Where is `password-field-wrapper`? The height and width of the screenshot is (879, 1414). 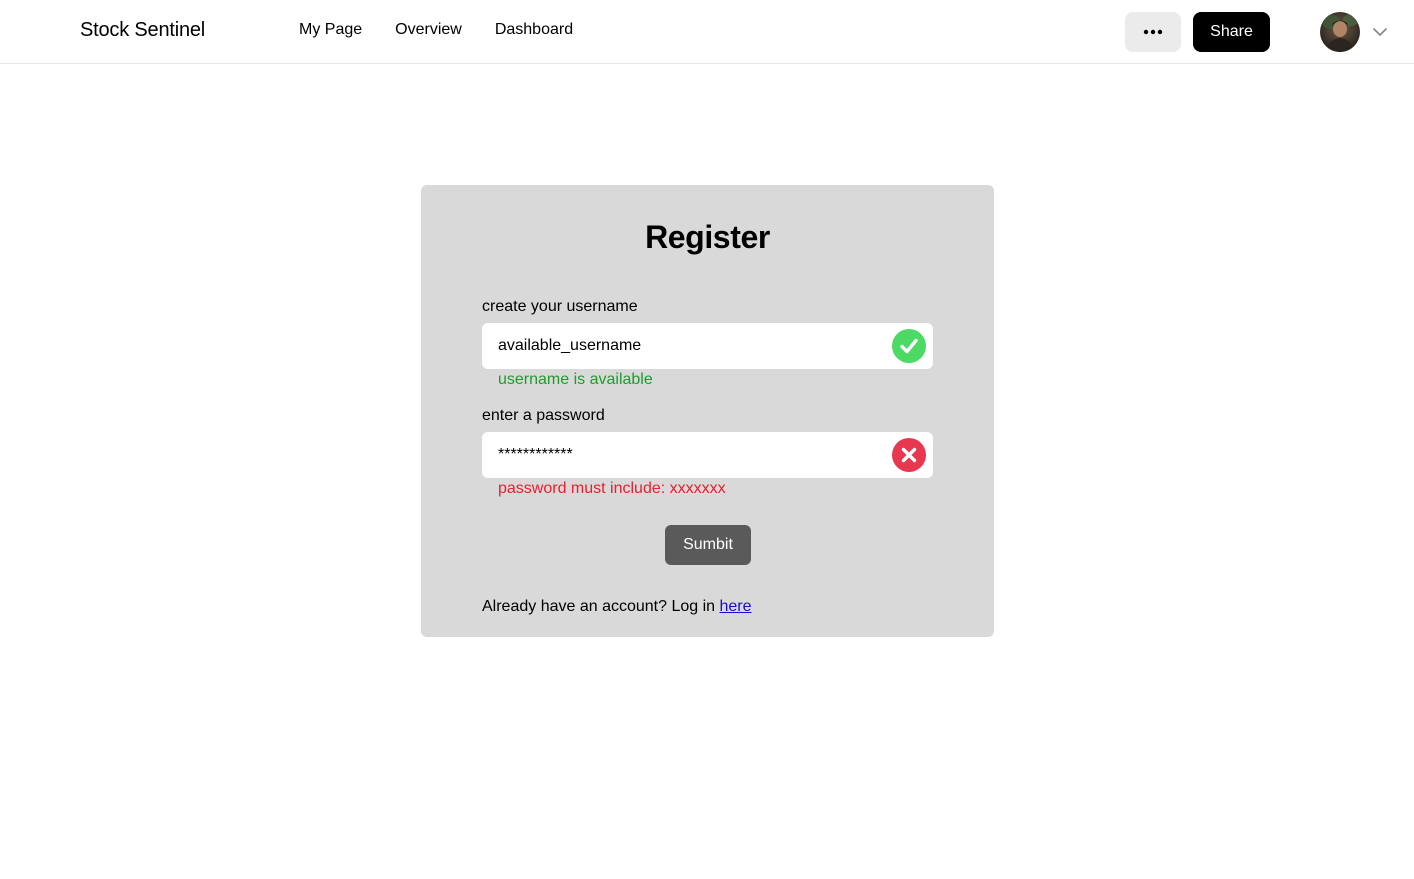 password-field-wrapper is located at coordinates (707, 455).